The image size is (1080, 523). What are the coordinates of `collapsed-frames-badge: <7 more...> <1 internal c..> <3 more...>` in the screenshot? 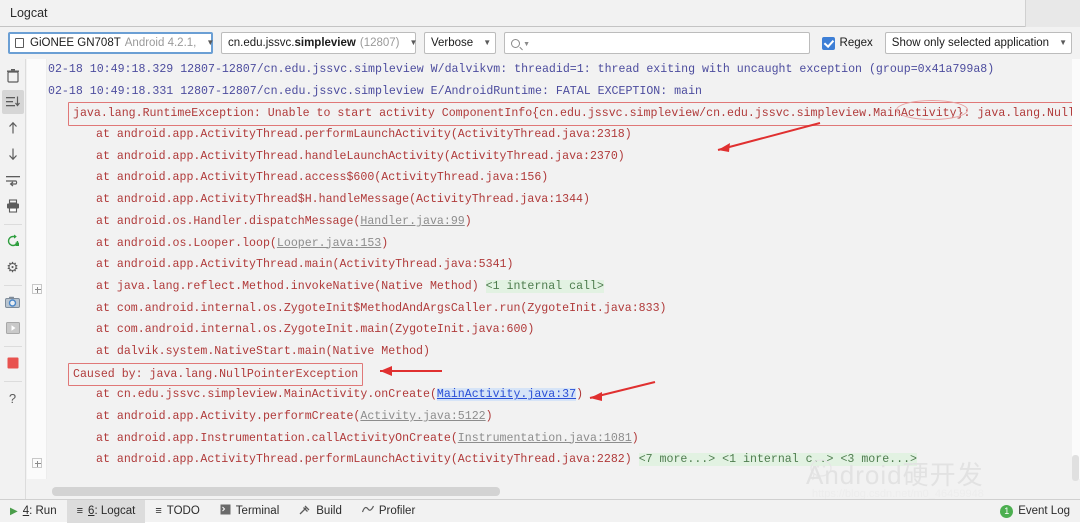 It's located at (777, 460).